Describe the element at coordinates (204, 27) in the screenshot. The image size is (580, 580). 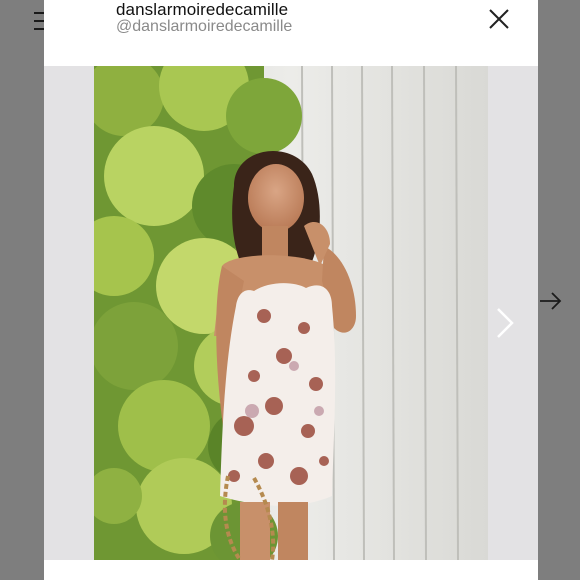
I see `account-handle: @danslarmoiredecamille` at that location.